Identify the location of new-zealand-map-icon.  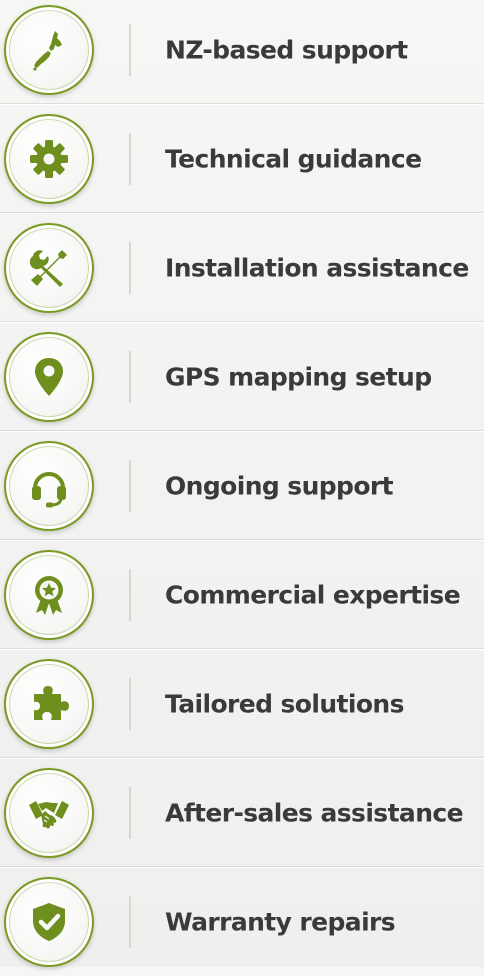
(47, 50).